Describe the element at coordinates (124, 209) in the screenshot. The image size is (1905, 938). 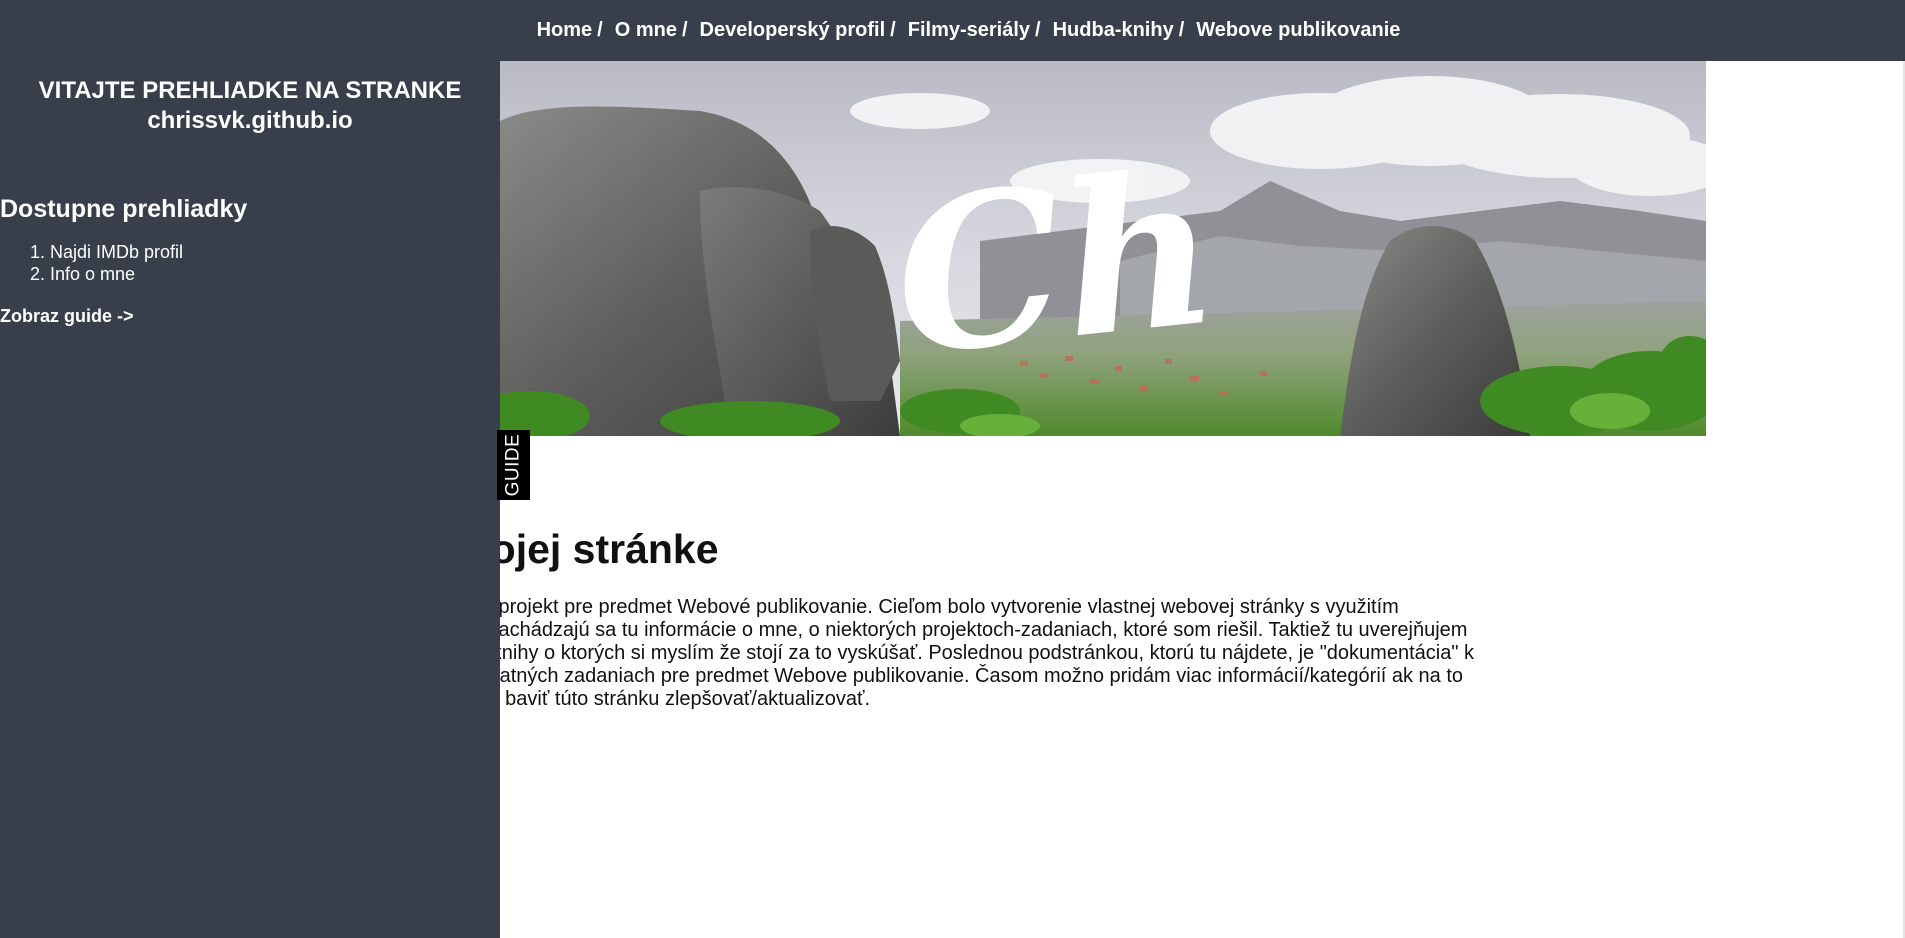
I see `available-tours-heading: Dostupne prehliadky` at that location.